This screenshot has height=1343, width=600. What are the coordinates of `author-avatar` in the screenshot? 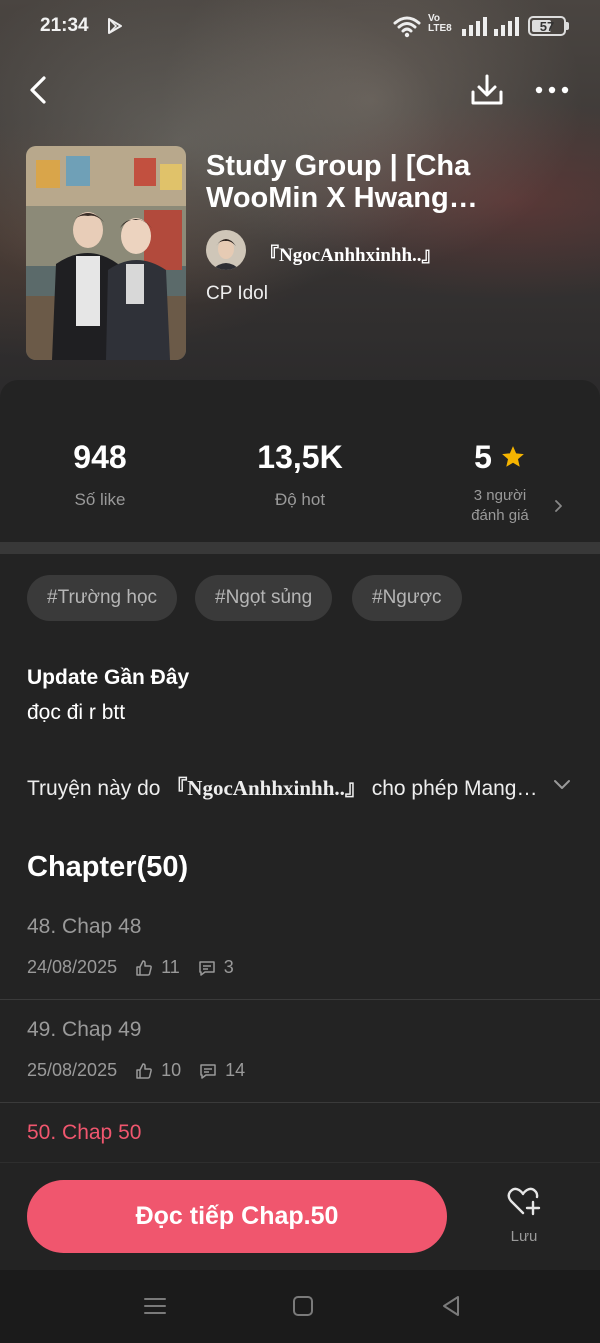 It's located at (226, 250).